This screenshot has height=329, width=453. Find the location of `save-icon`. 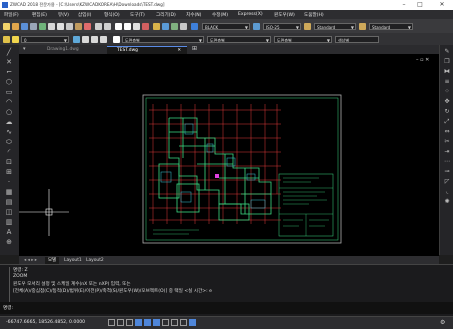

save-icon is located at coordinates (24, 26).